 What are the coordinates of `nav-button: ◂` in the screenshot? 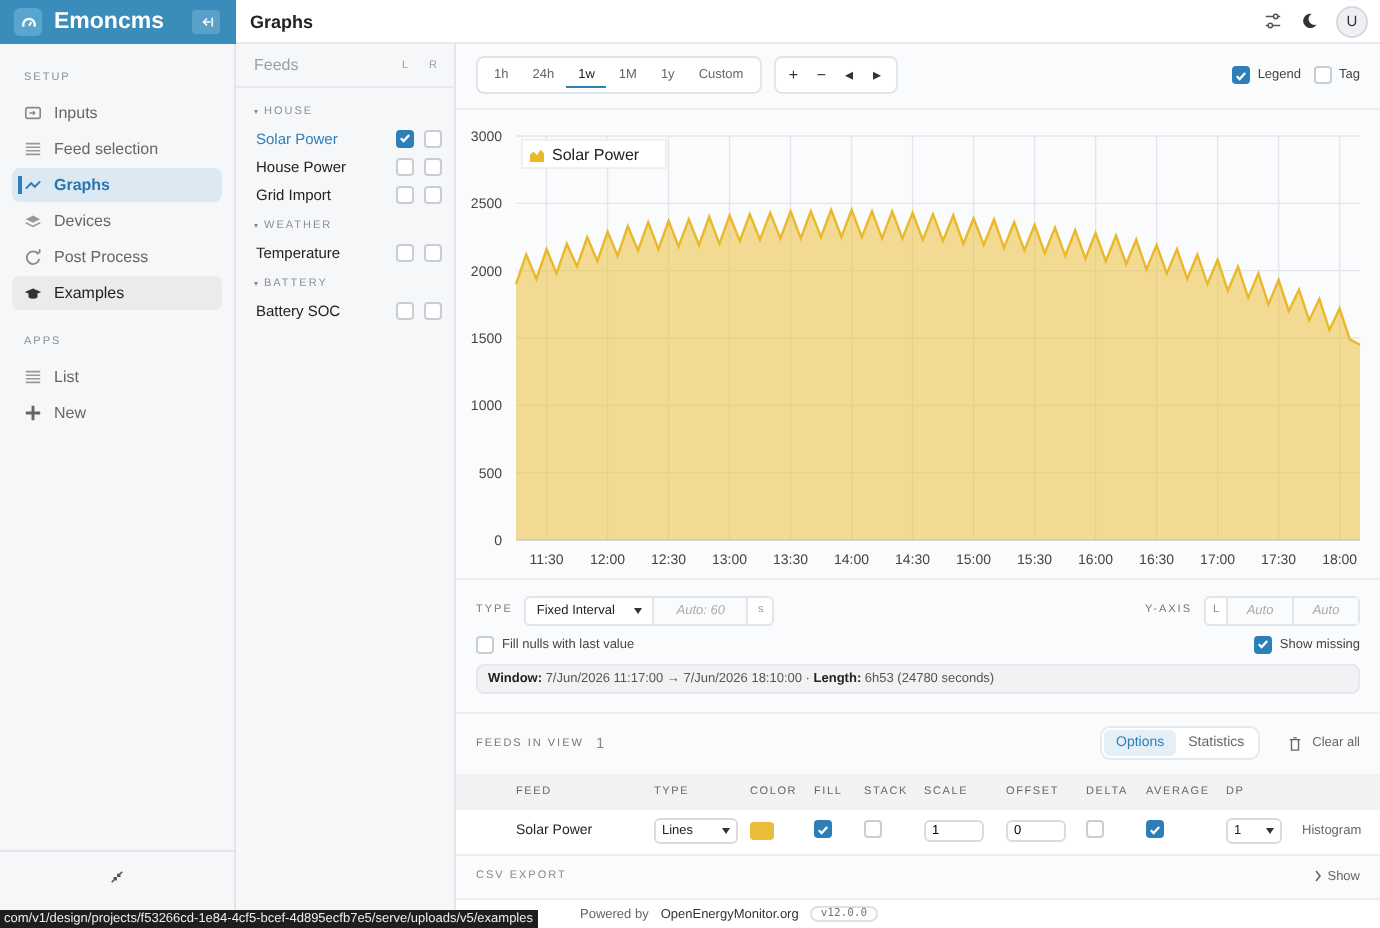 It's located at (849, 75).